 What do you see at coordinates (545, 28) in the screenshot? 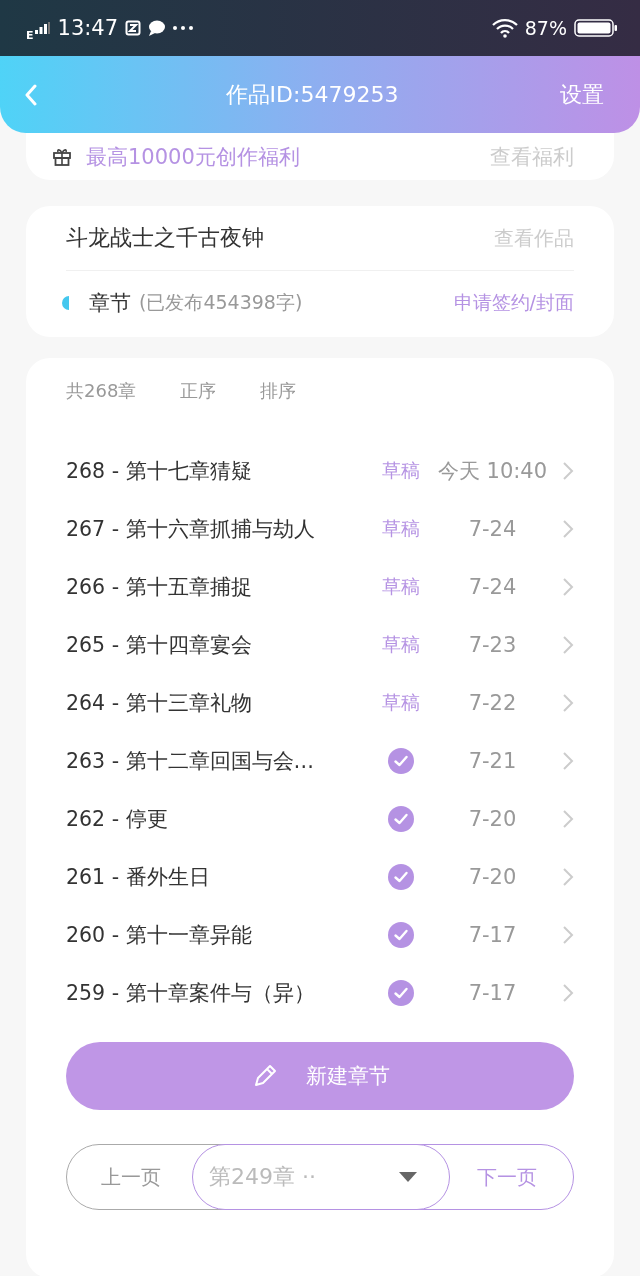
I see `battery-percent: 87%` at bounding box center [545, 28].